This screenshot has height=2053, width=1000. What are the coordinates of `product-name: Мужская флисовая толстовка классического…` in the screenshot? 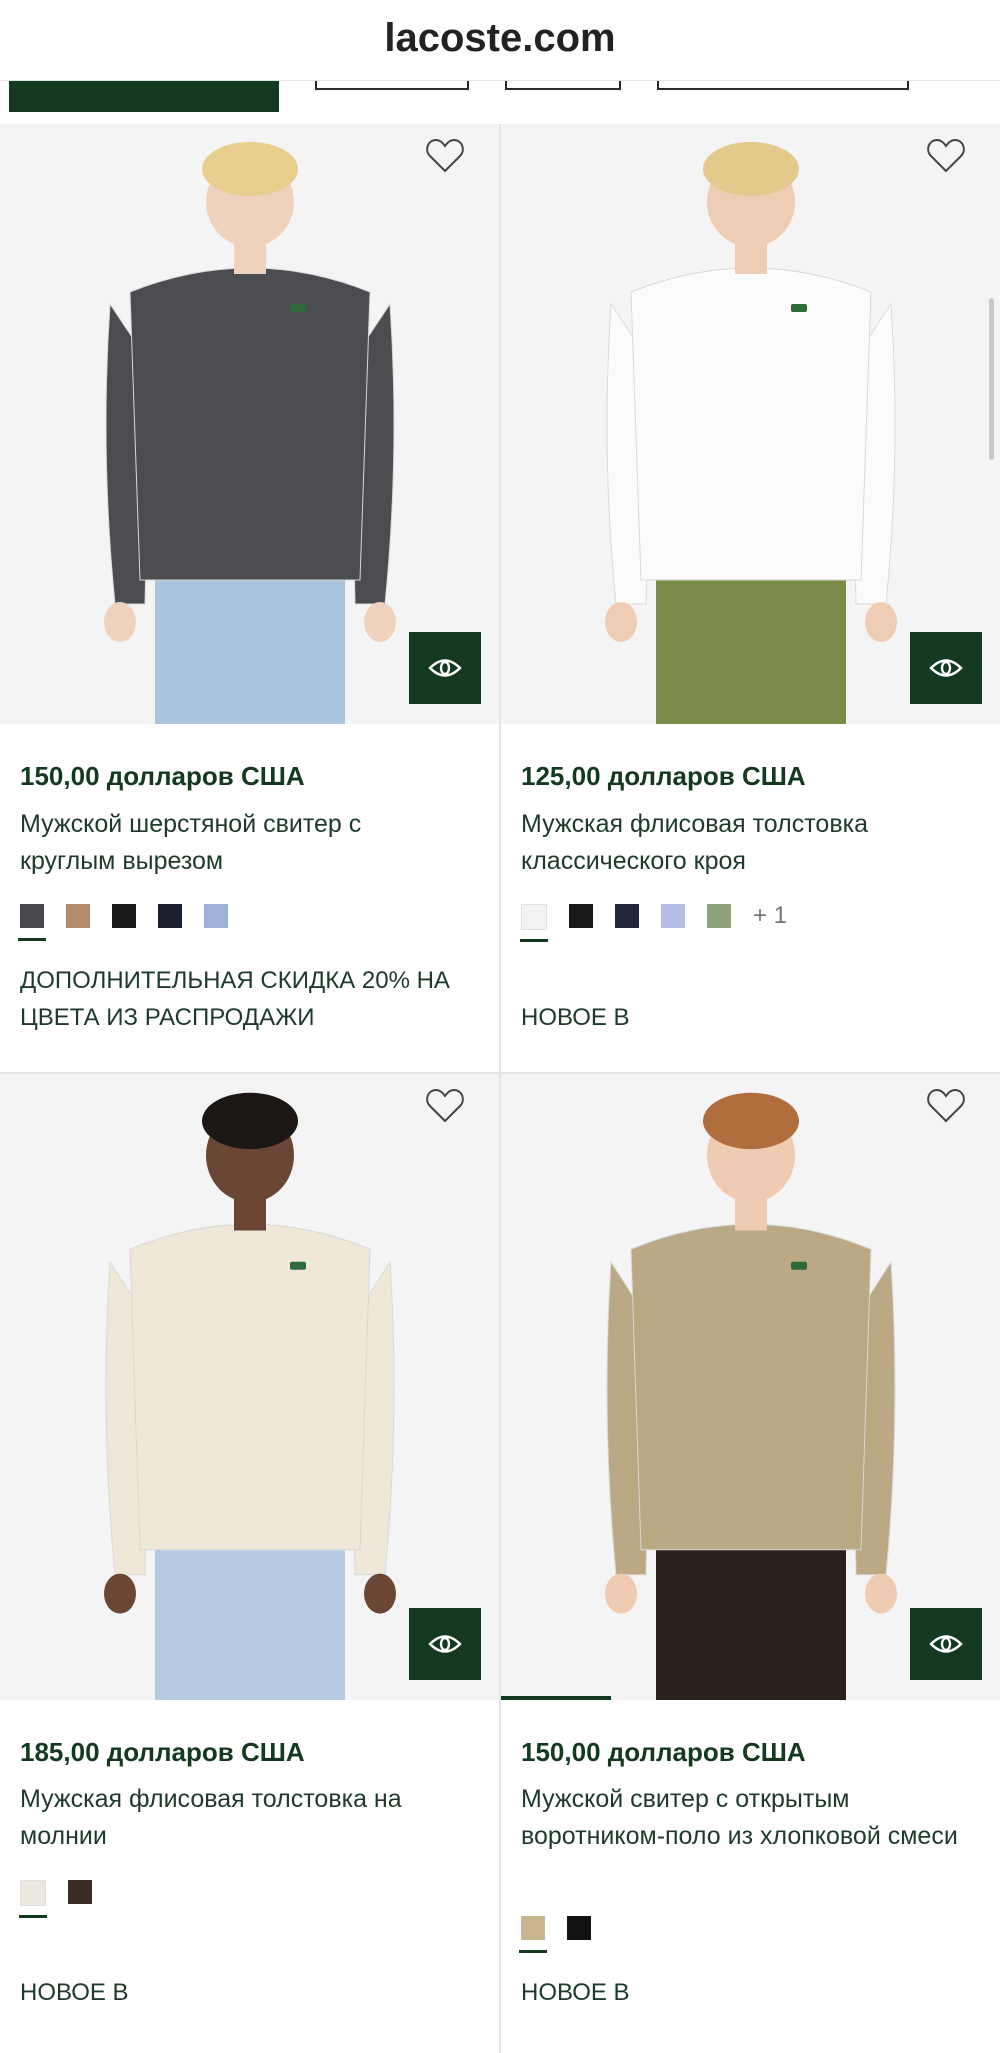 It's located at (741, 843).